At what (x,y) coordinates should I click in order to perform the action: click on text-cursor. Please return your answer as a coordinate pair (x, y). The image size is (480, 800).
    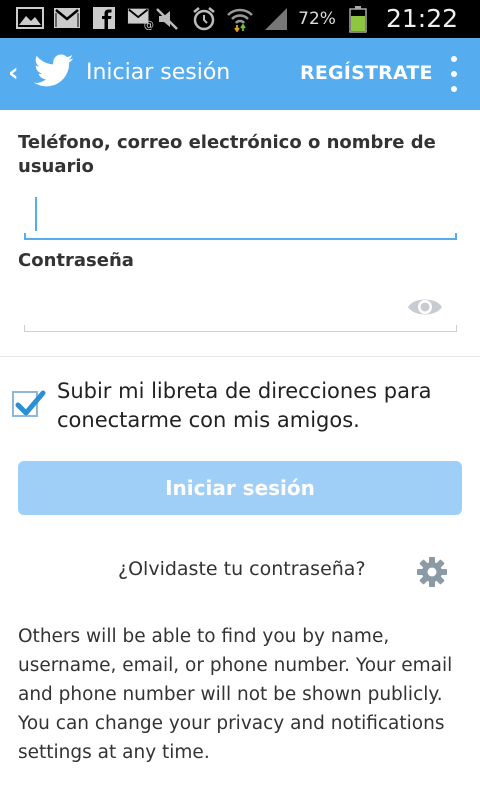
    Looking at the image, I should click on (36, 214).